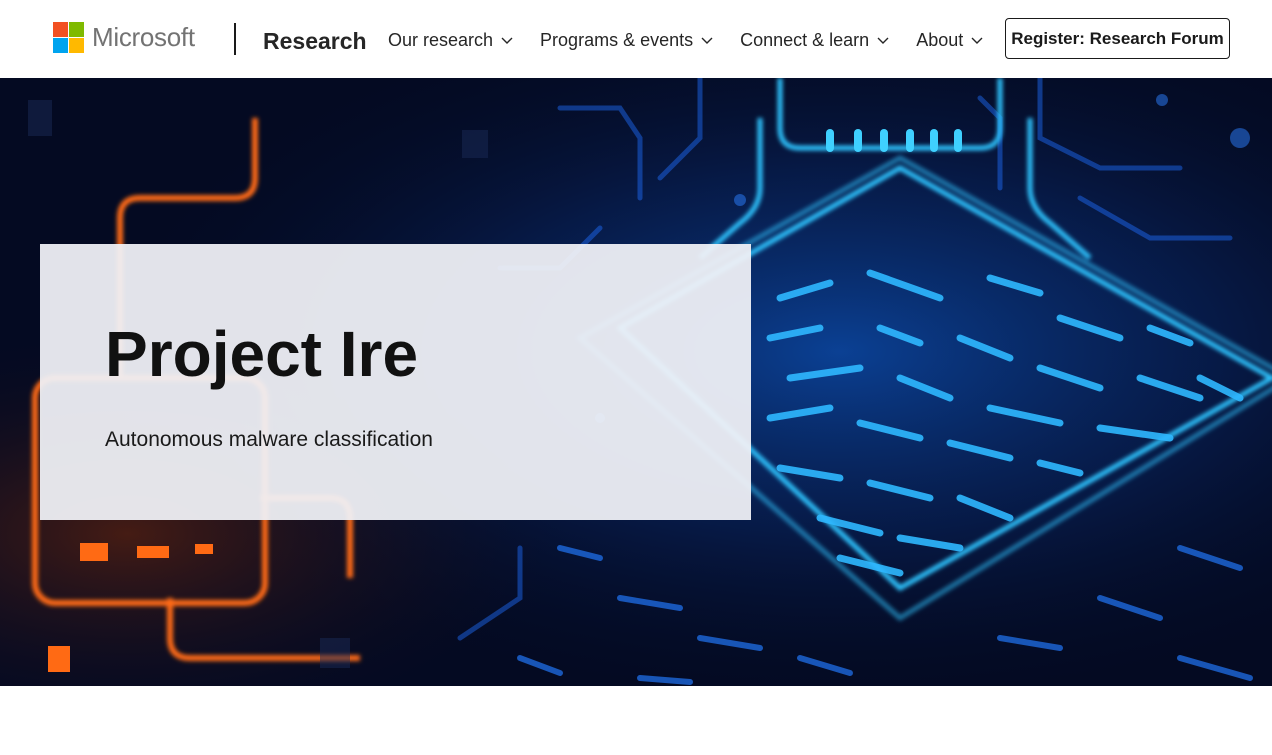 Image resolution: width=1272 pixels, height=755 pixels. I want to click on logo-square-blue, so click(60, 45).